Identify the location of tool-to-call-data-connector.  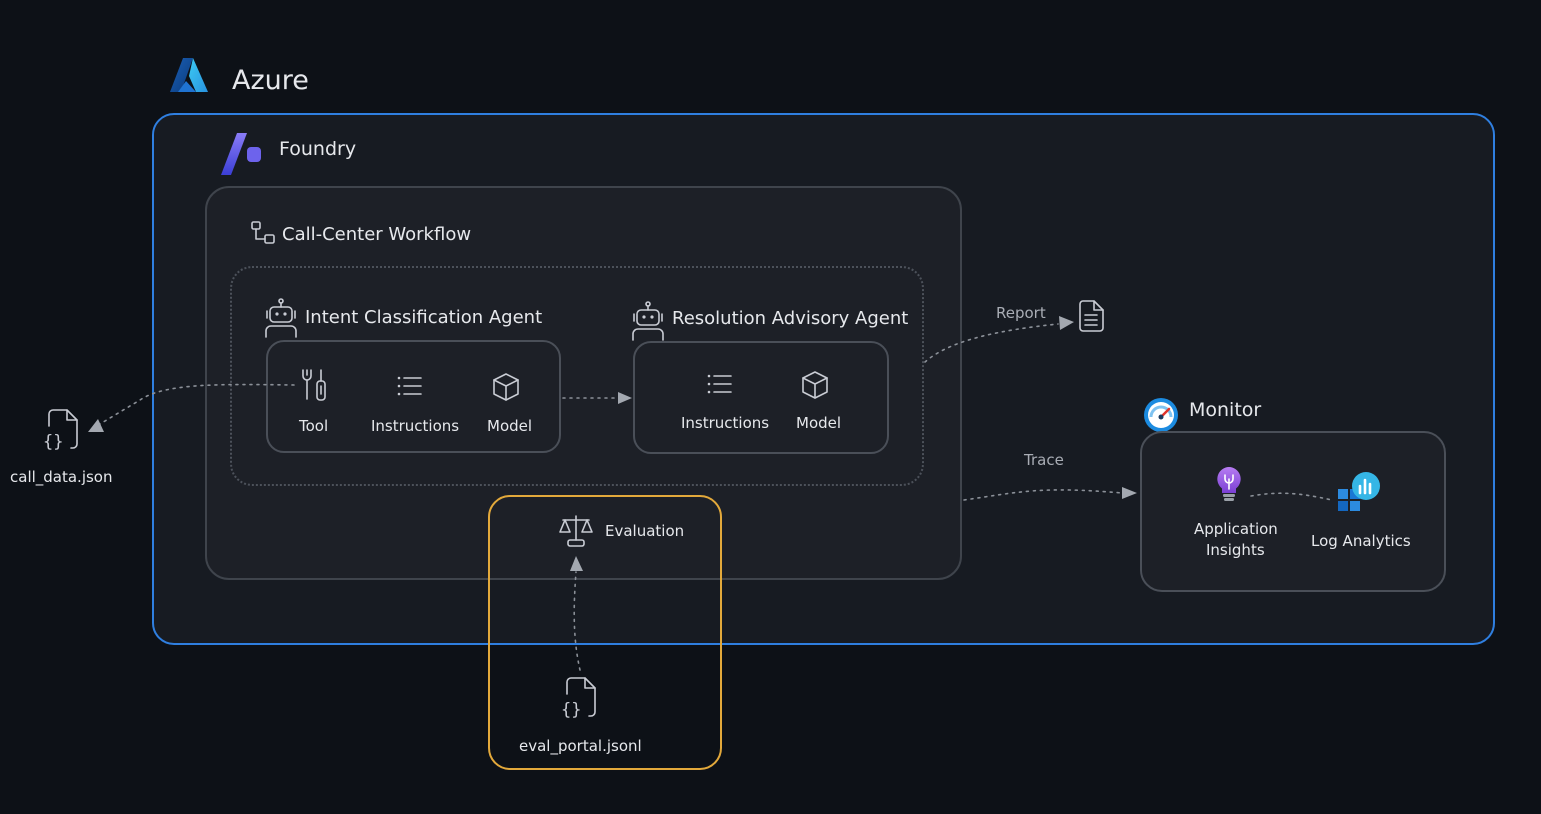
(197, 404).